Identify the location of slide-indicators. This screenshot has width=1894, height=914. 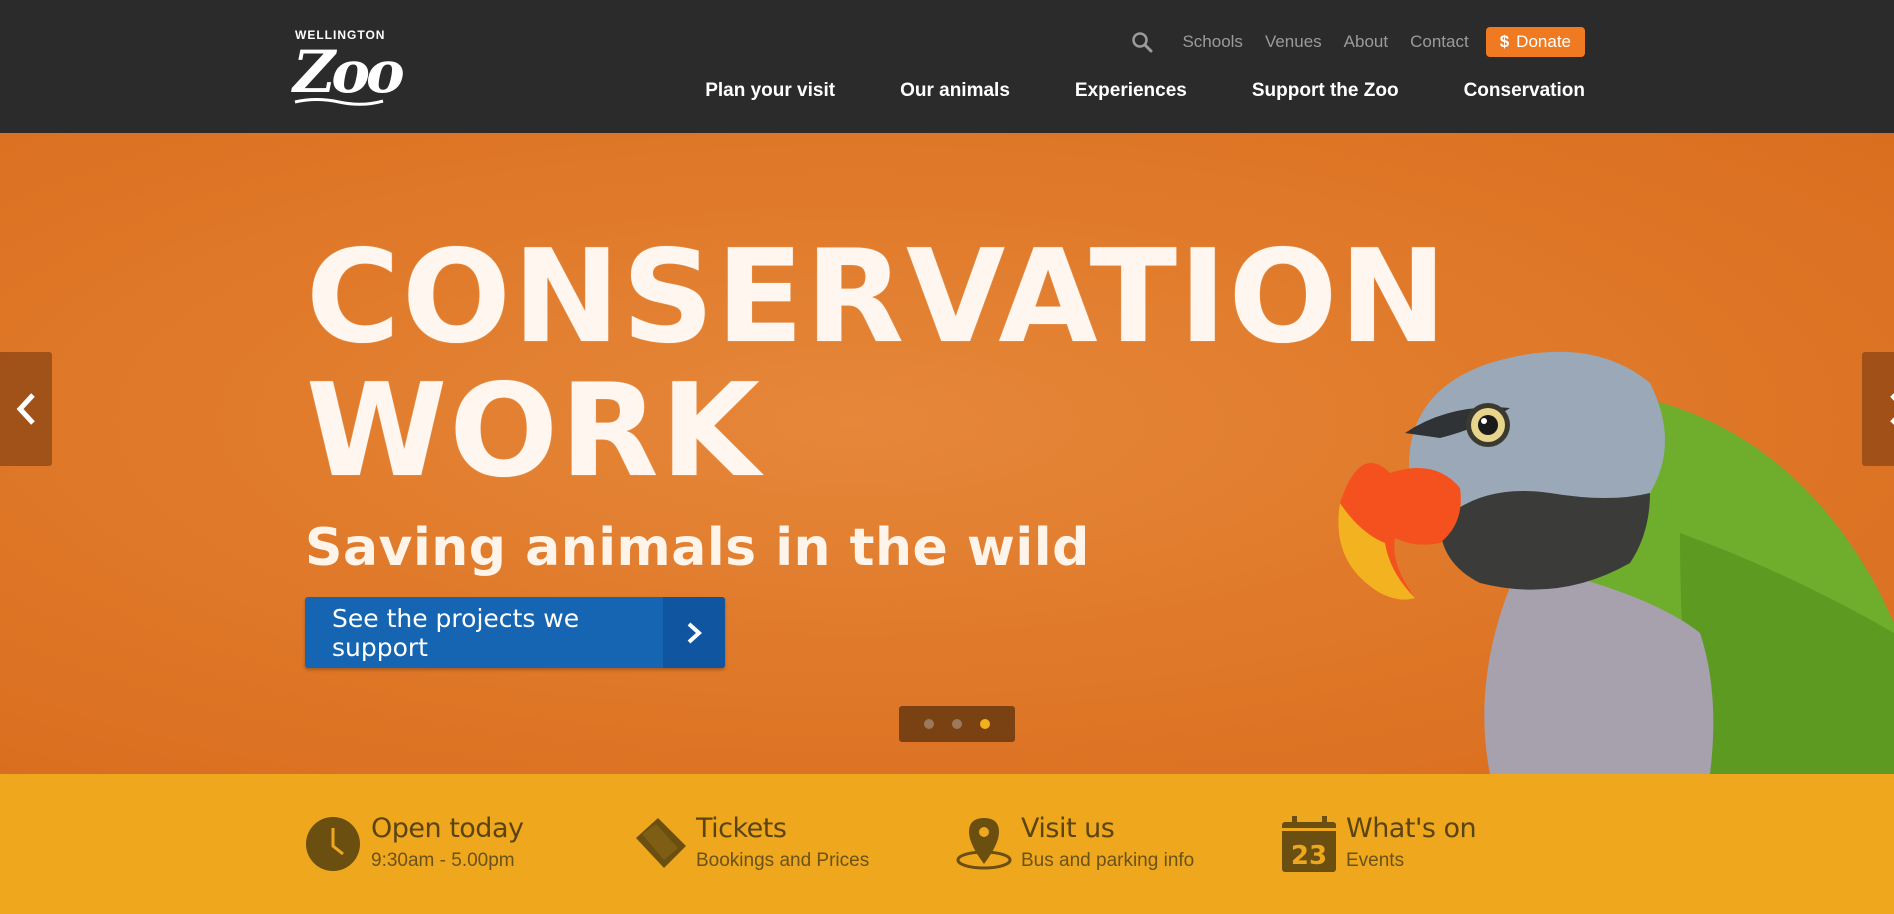
(957, 724).